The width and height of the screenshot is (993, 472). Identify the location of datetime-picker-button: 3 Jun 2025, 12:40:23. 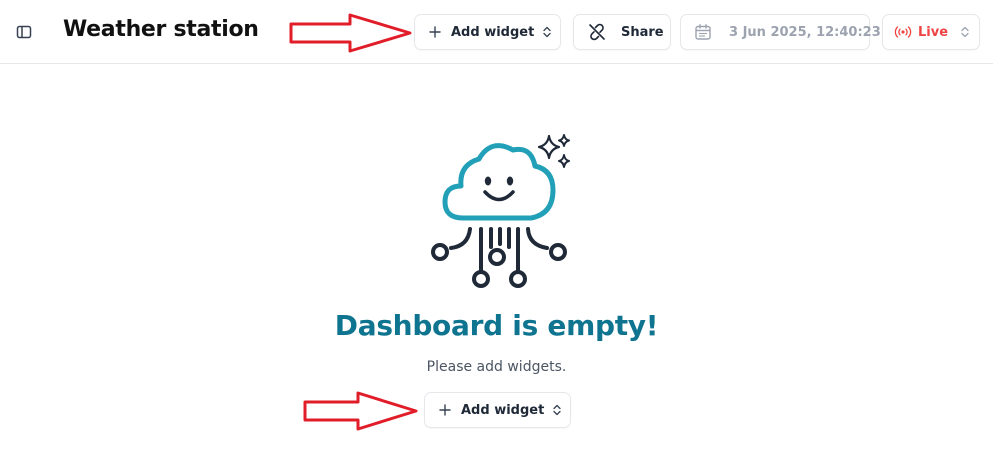
(780, 32).